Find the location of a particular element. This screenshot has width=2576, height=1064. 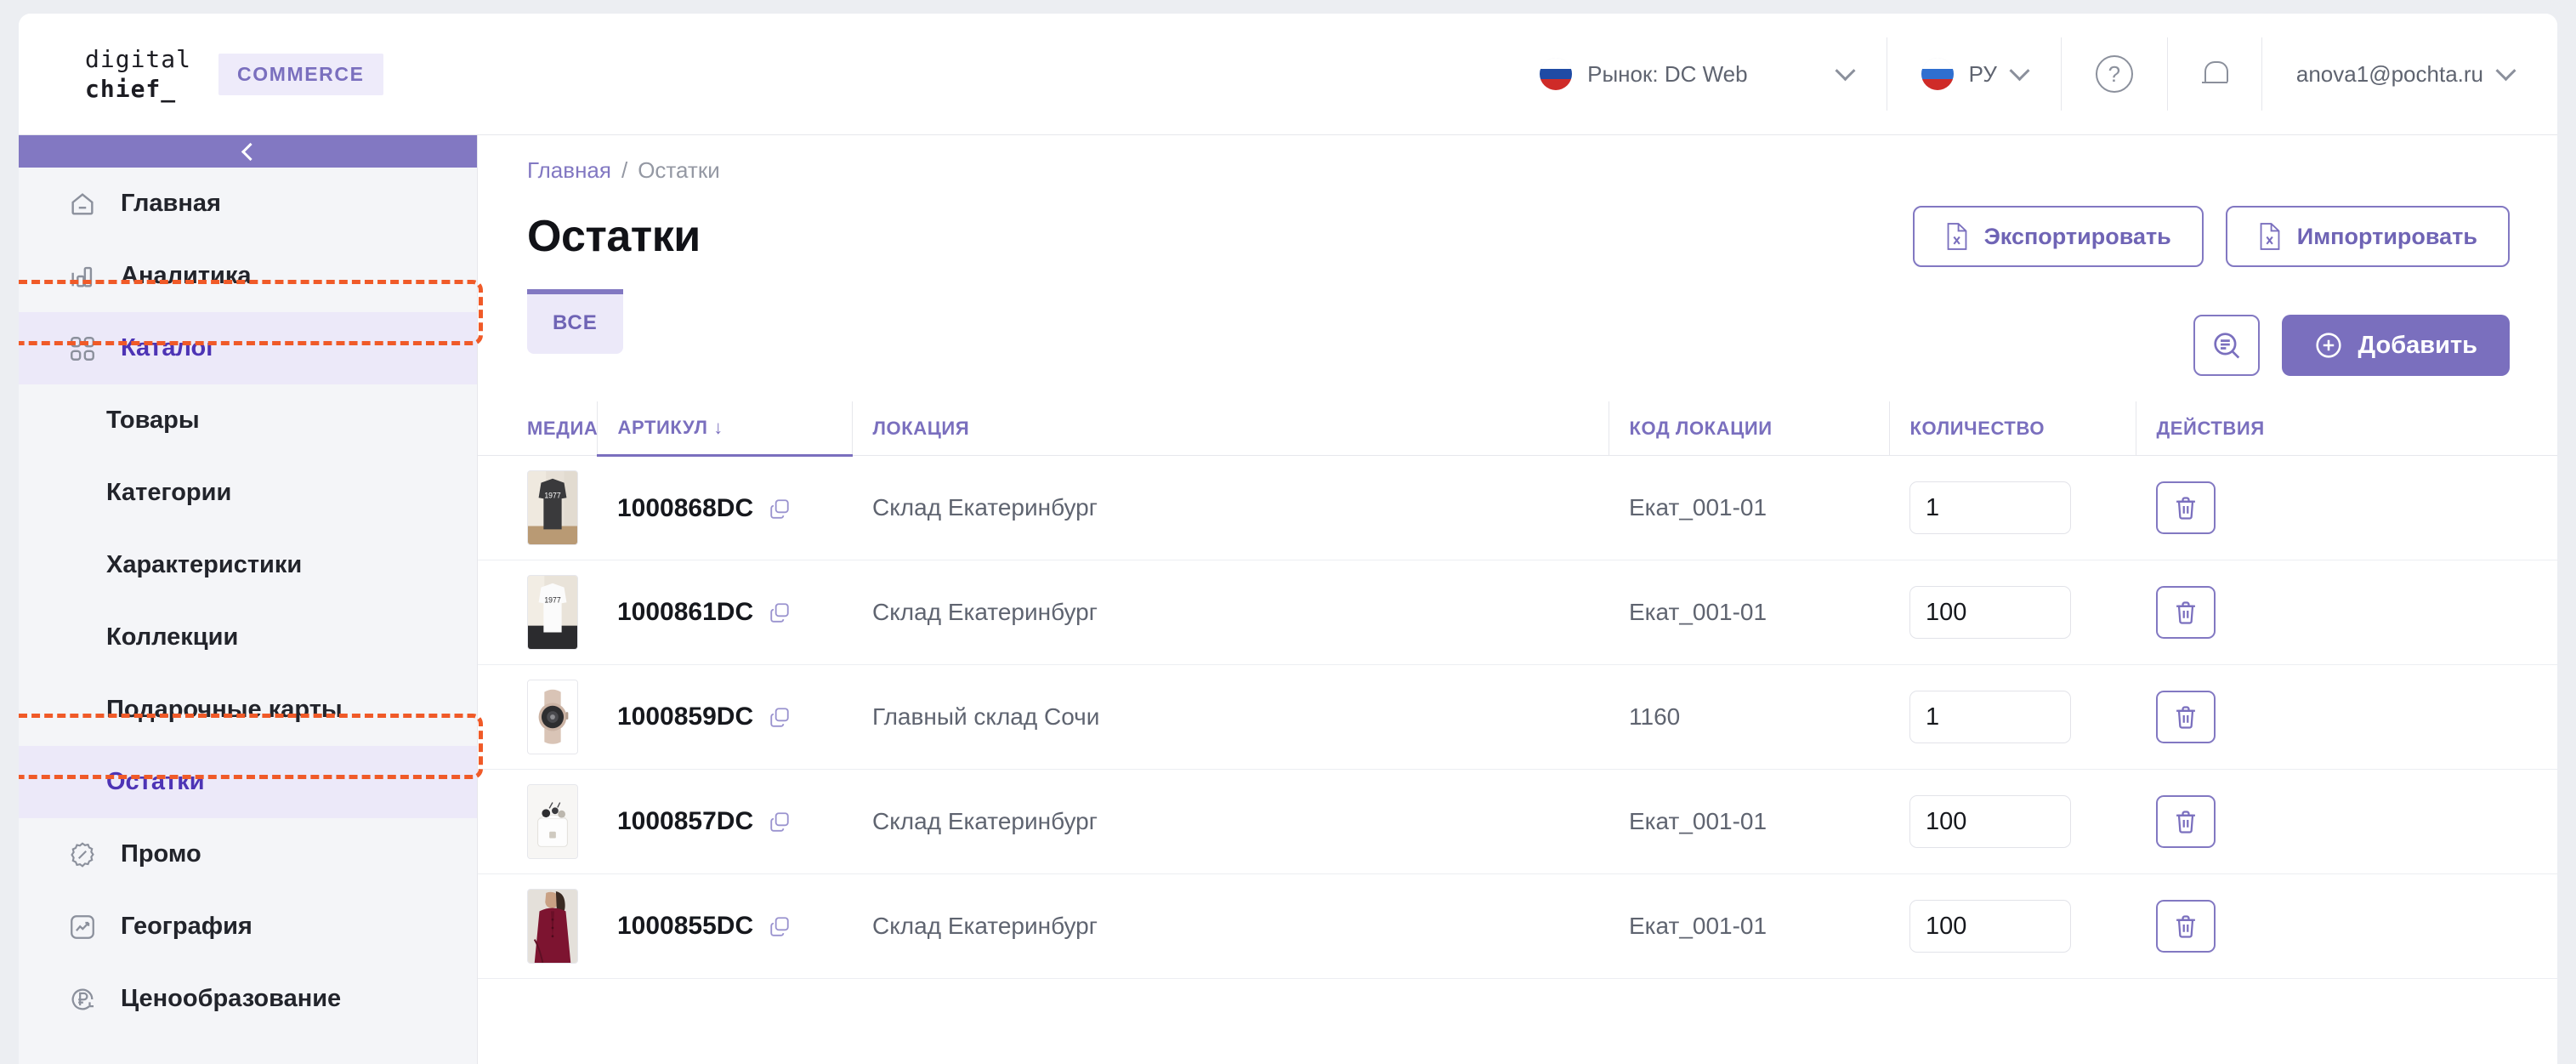

sidebar-item-label: География is located at coordinates (187, 926).